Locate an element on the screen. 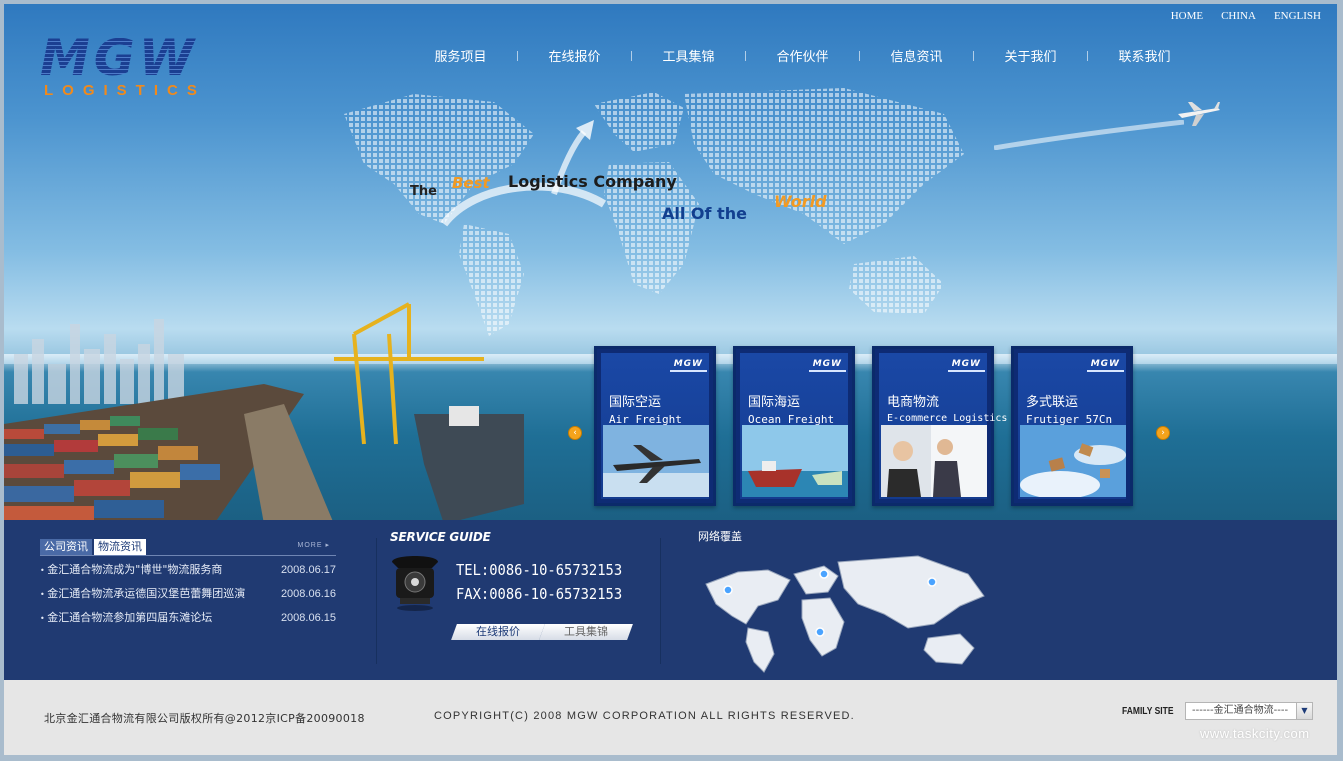 This screenshot has height=761, width=1343. nav-china-link: CHINA is located at coordinates (1238, 16).